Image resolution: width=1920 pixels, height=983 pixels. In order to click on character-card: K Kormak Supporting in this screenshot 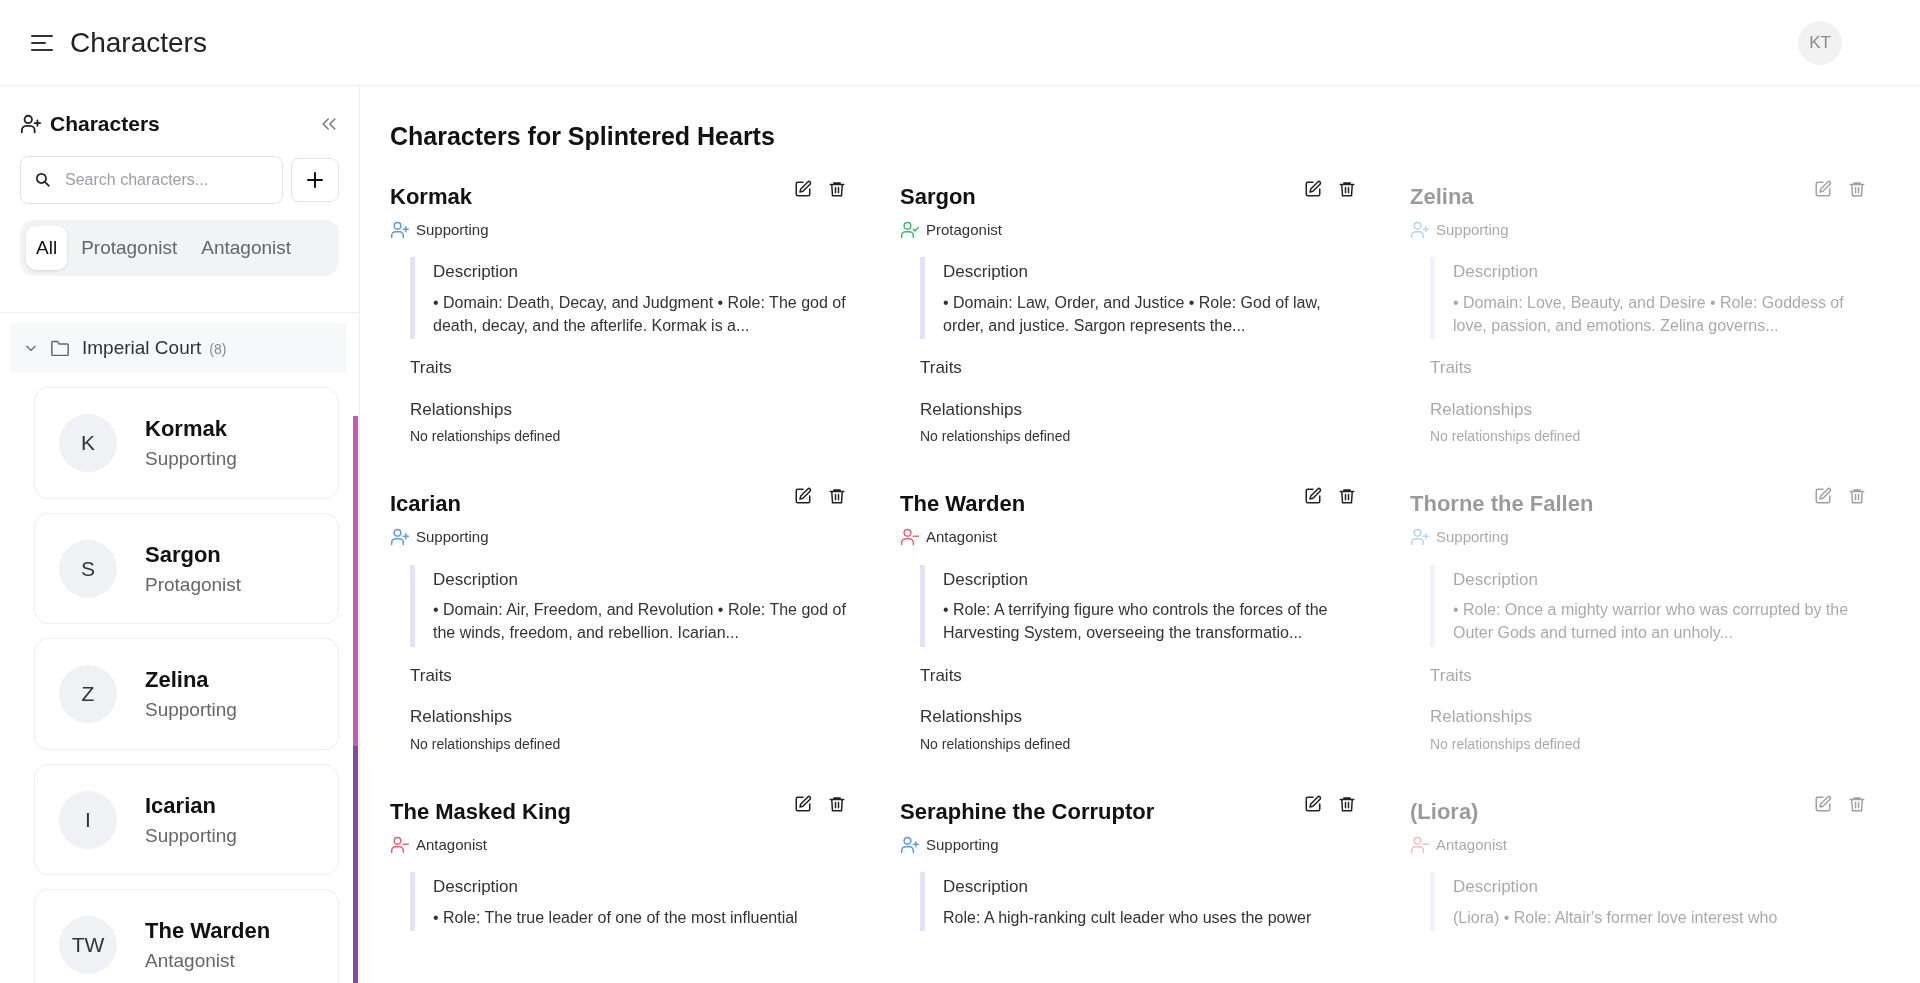, I will do `click(186, 443)`.